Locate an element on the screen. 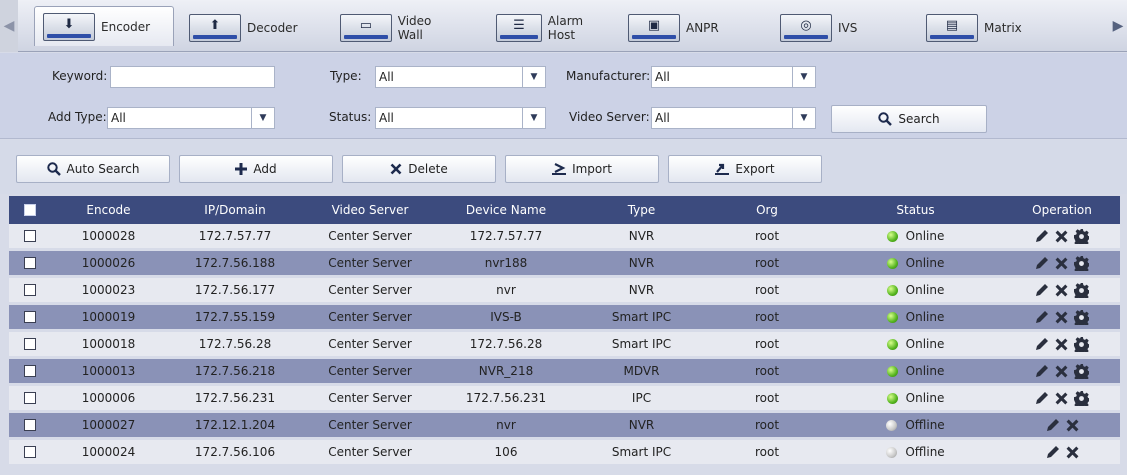 The image size is (1127, 475). tab-anpr: ▣ ANPR is located at coordinates (679, 27).